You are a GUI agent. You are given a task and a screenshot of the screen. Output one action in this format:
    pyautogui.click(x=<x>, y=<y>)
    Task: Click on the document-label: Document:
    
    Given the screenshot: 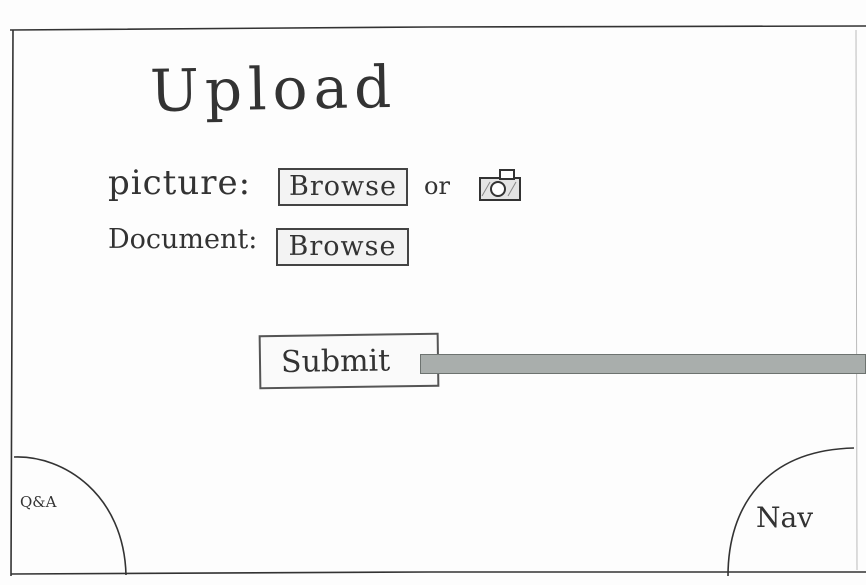 What is the action you would take?
    pyautogui.click(x=183, y=239)
    